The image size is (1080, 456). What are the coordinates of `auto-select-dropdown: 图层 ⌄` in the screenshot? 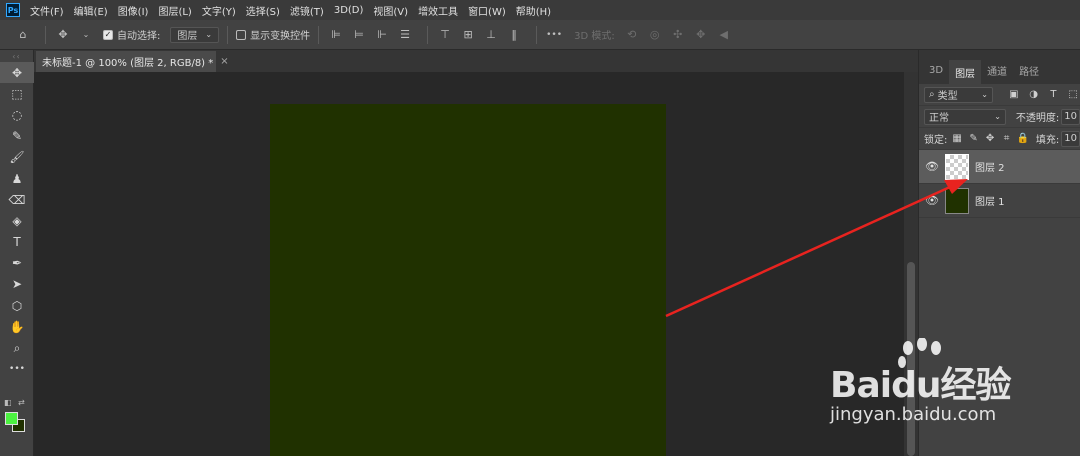 It's located at (195, 34).